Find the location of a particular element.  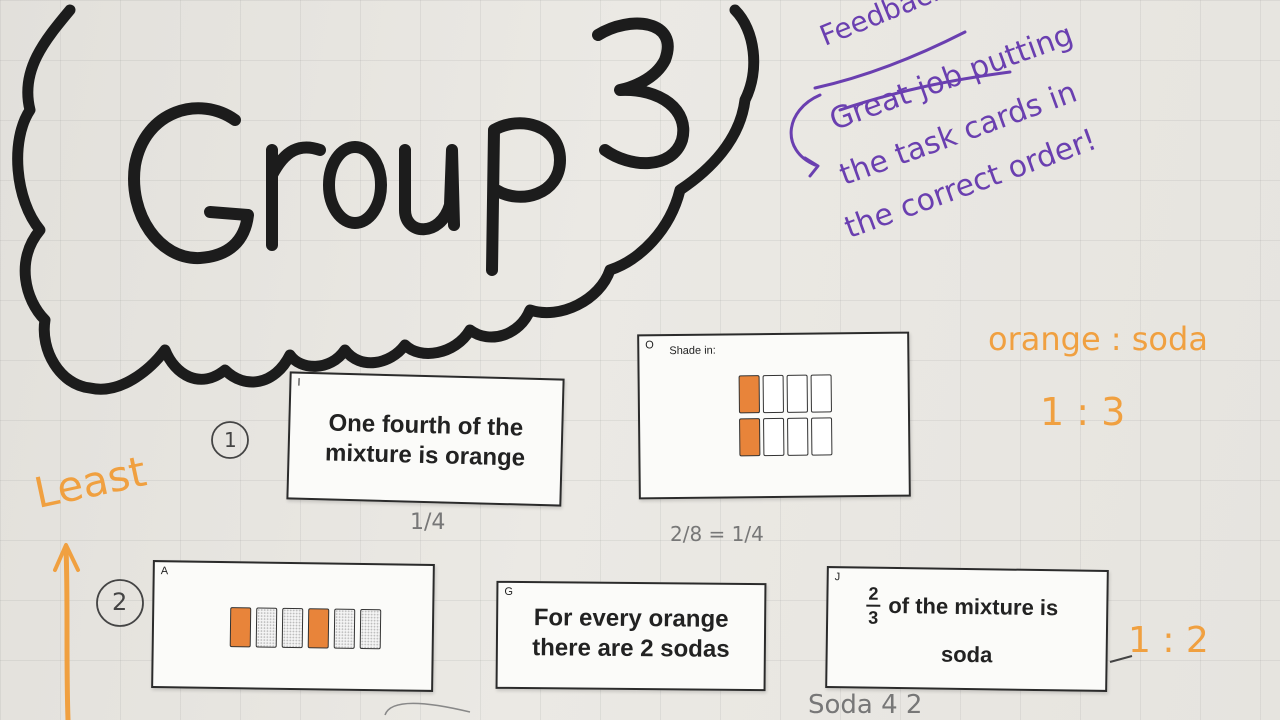

shade-grid is located at coordinates (789, 417).